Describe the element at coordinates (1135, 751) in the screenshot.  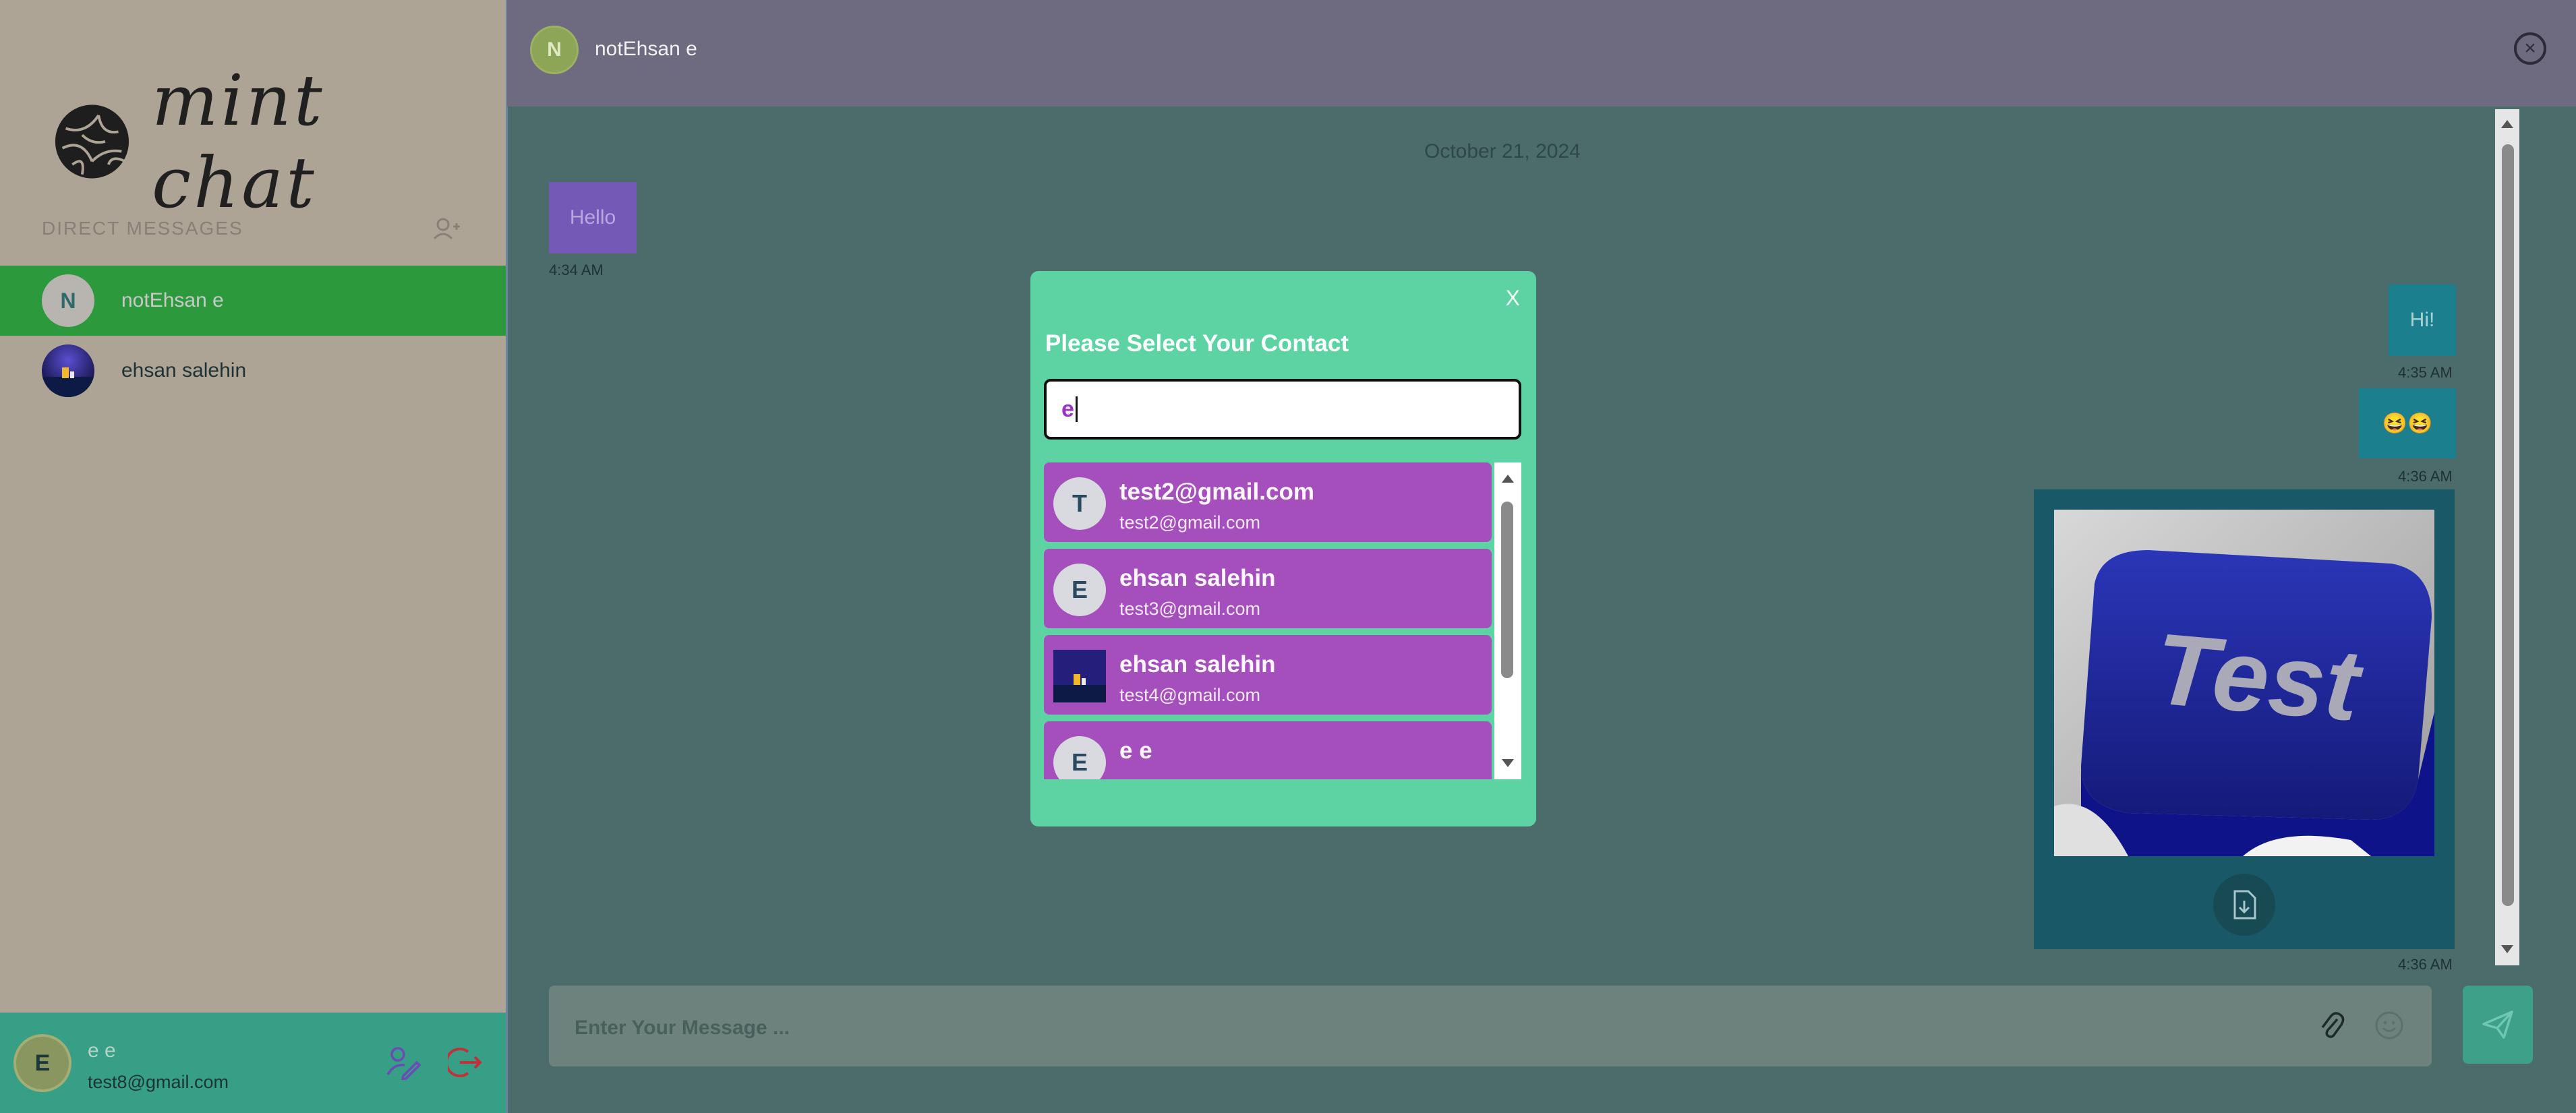
I see `contact-result-name: e e` at that location.